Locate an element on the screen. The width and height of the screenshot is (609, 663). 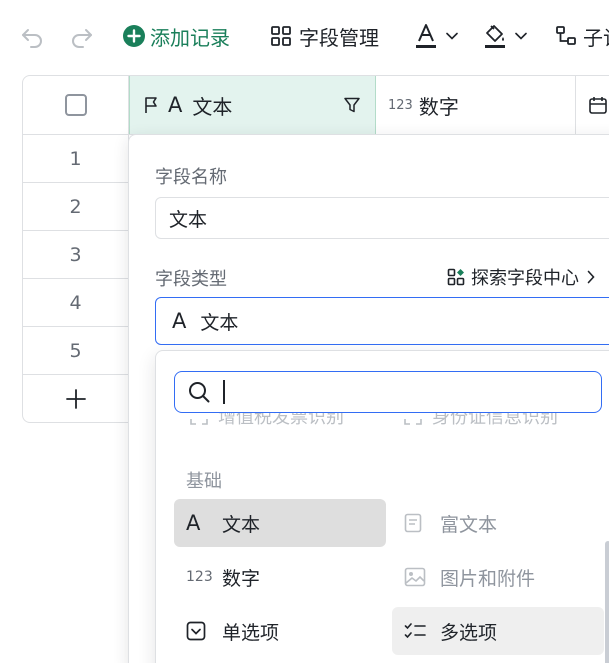
select-all-cell is located at coordinates (76, 105).